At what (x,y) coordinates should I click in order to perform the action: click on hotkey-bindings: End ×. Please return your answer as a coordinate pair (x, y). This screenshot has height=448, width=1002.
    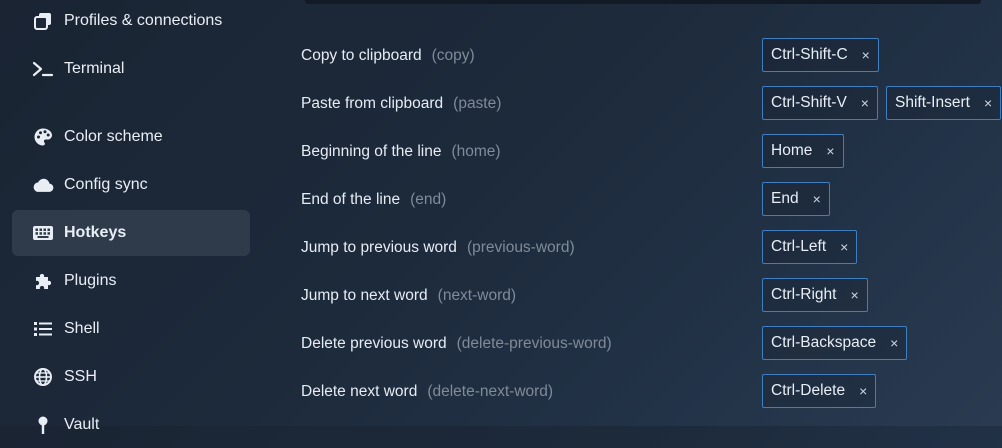
    Looking at the image, I should click on (796, 200).